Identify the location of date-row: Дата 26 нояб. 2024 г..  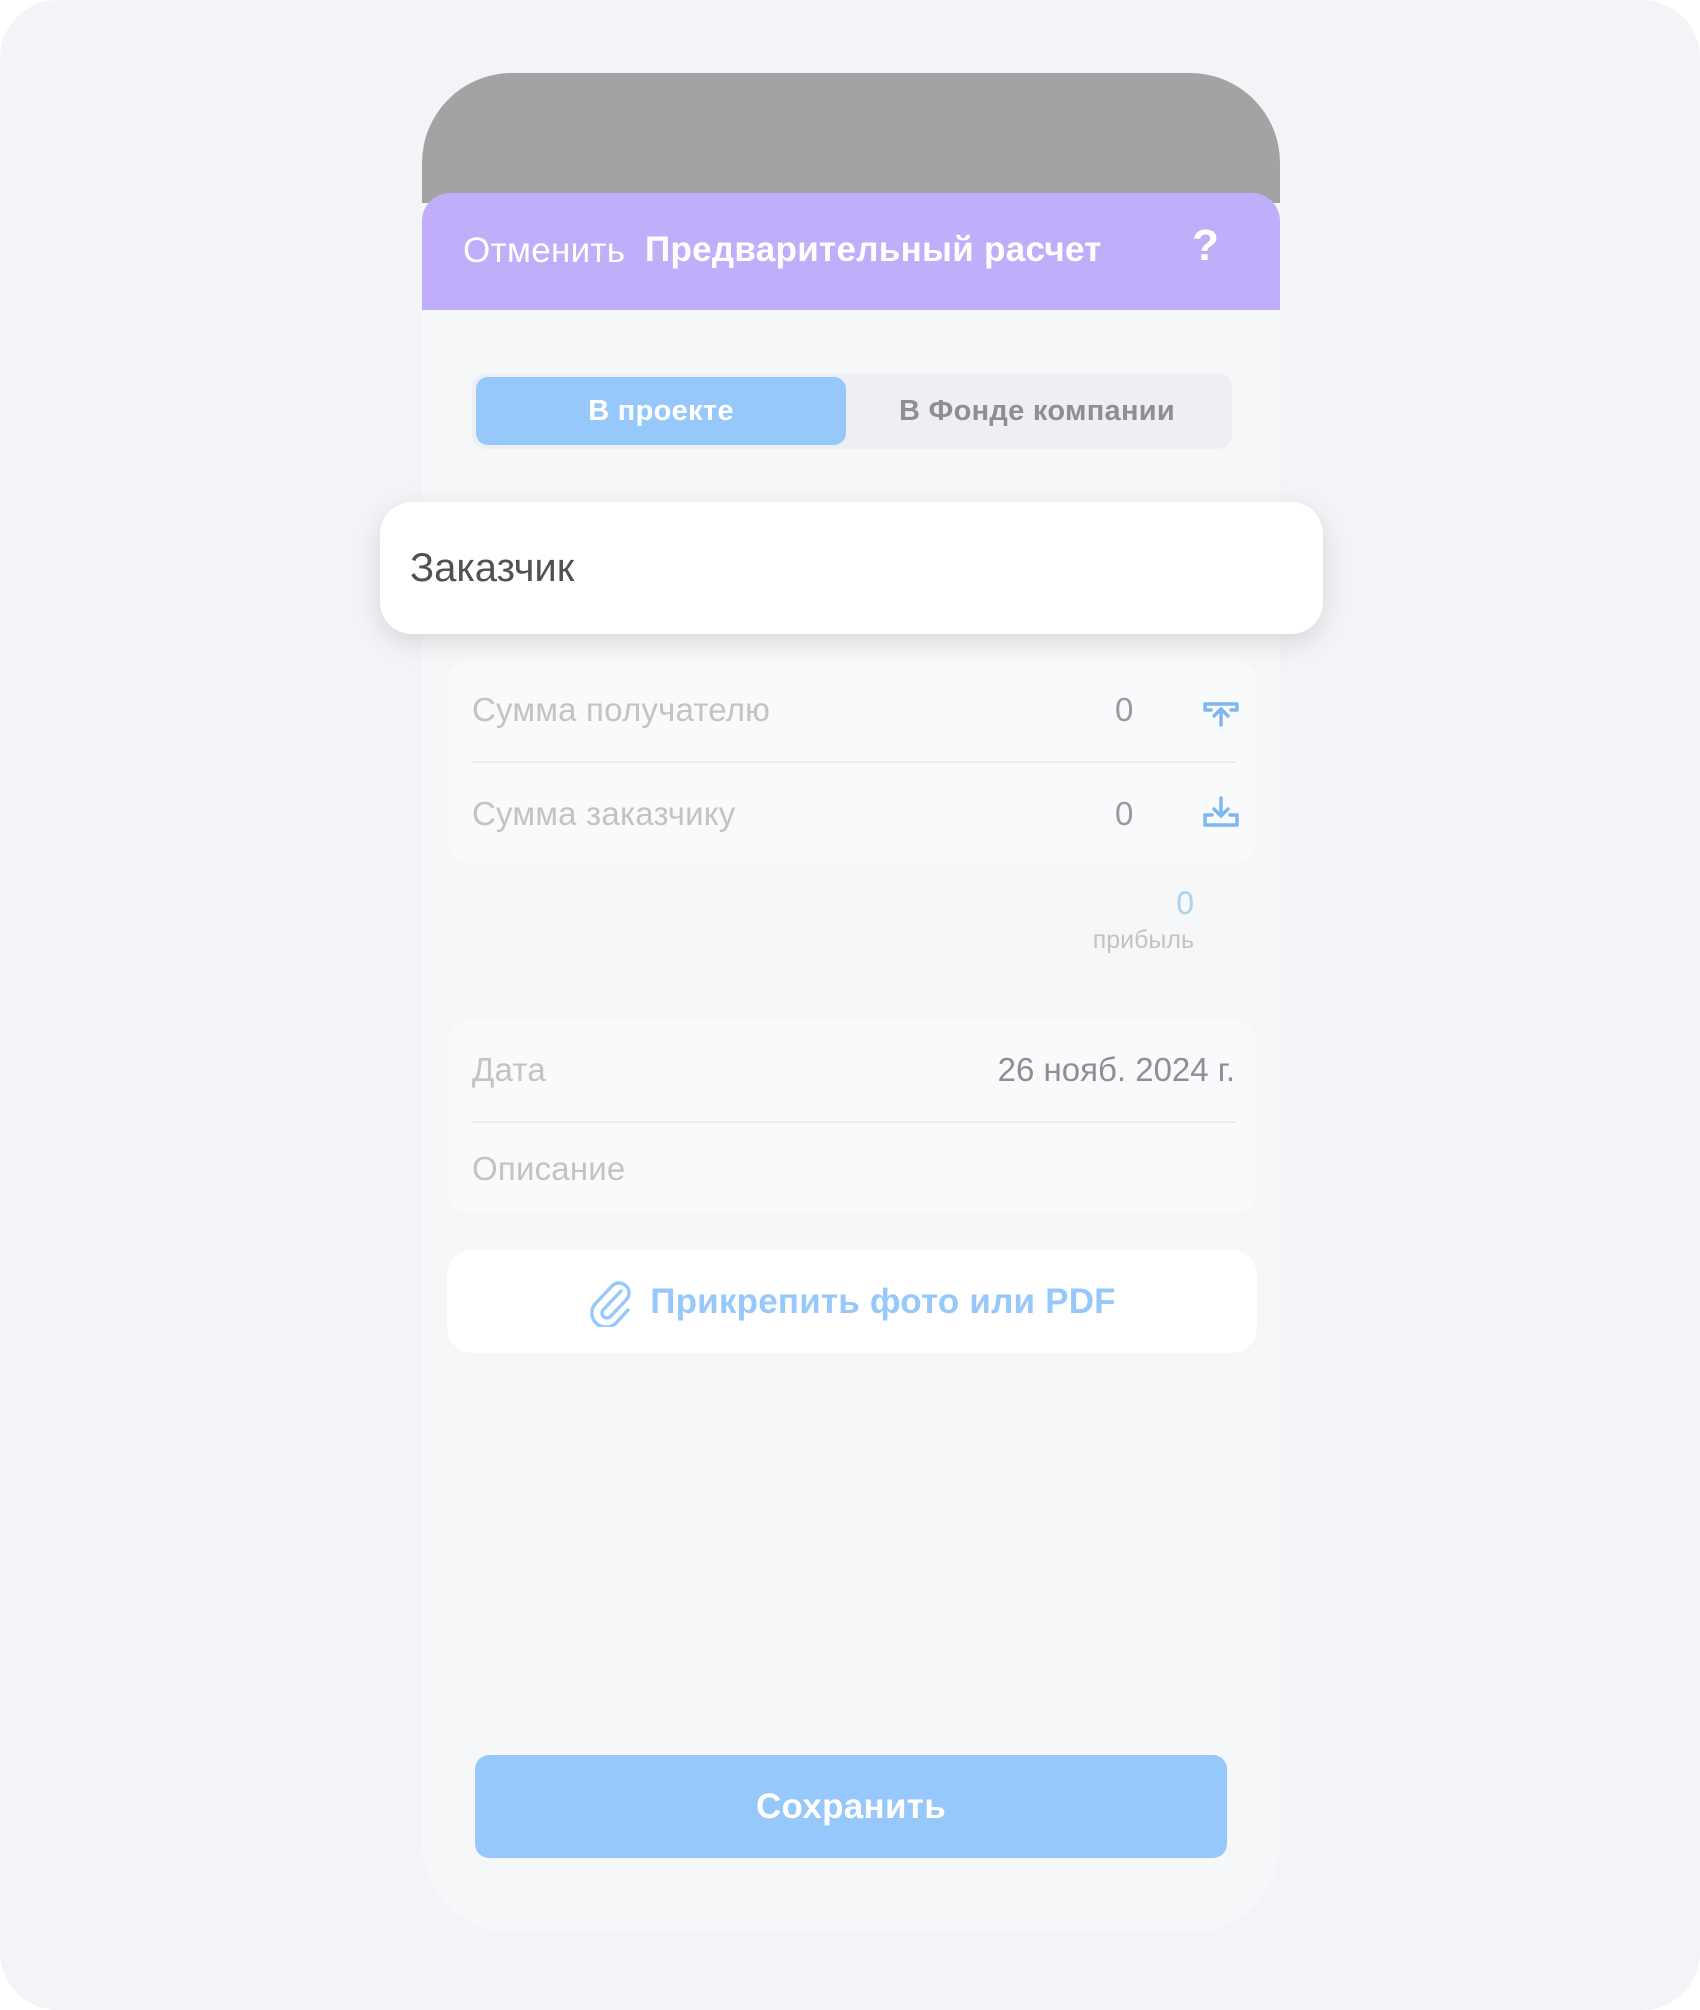
(853, 1070).